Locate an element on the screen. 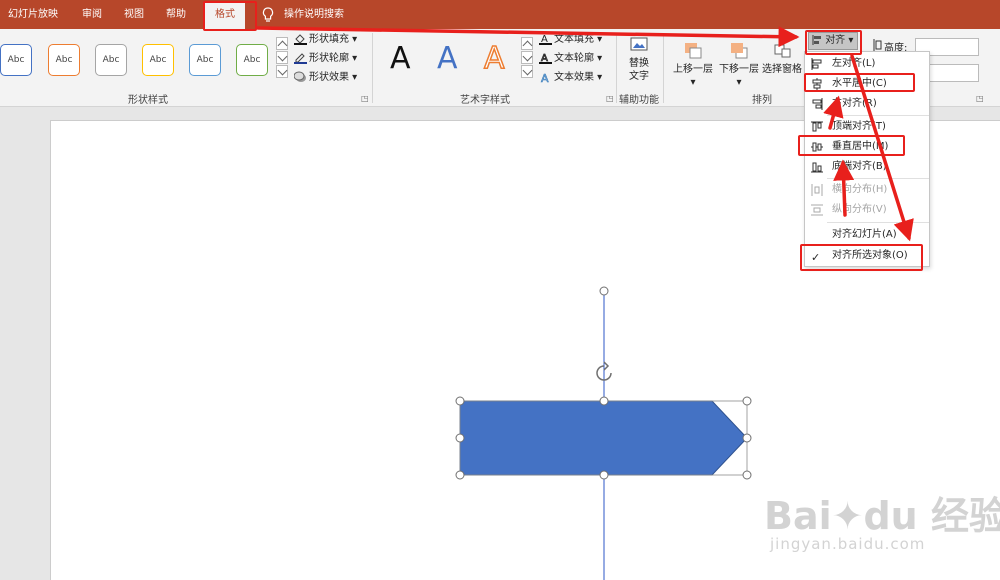  watermark-bai: Bai is located at coordinates (798, 516).